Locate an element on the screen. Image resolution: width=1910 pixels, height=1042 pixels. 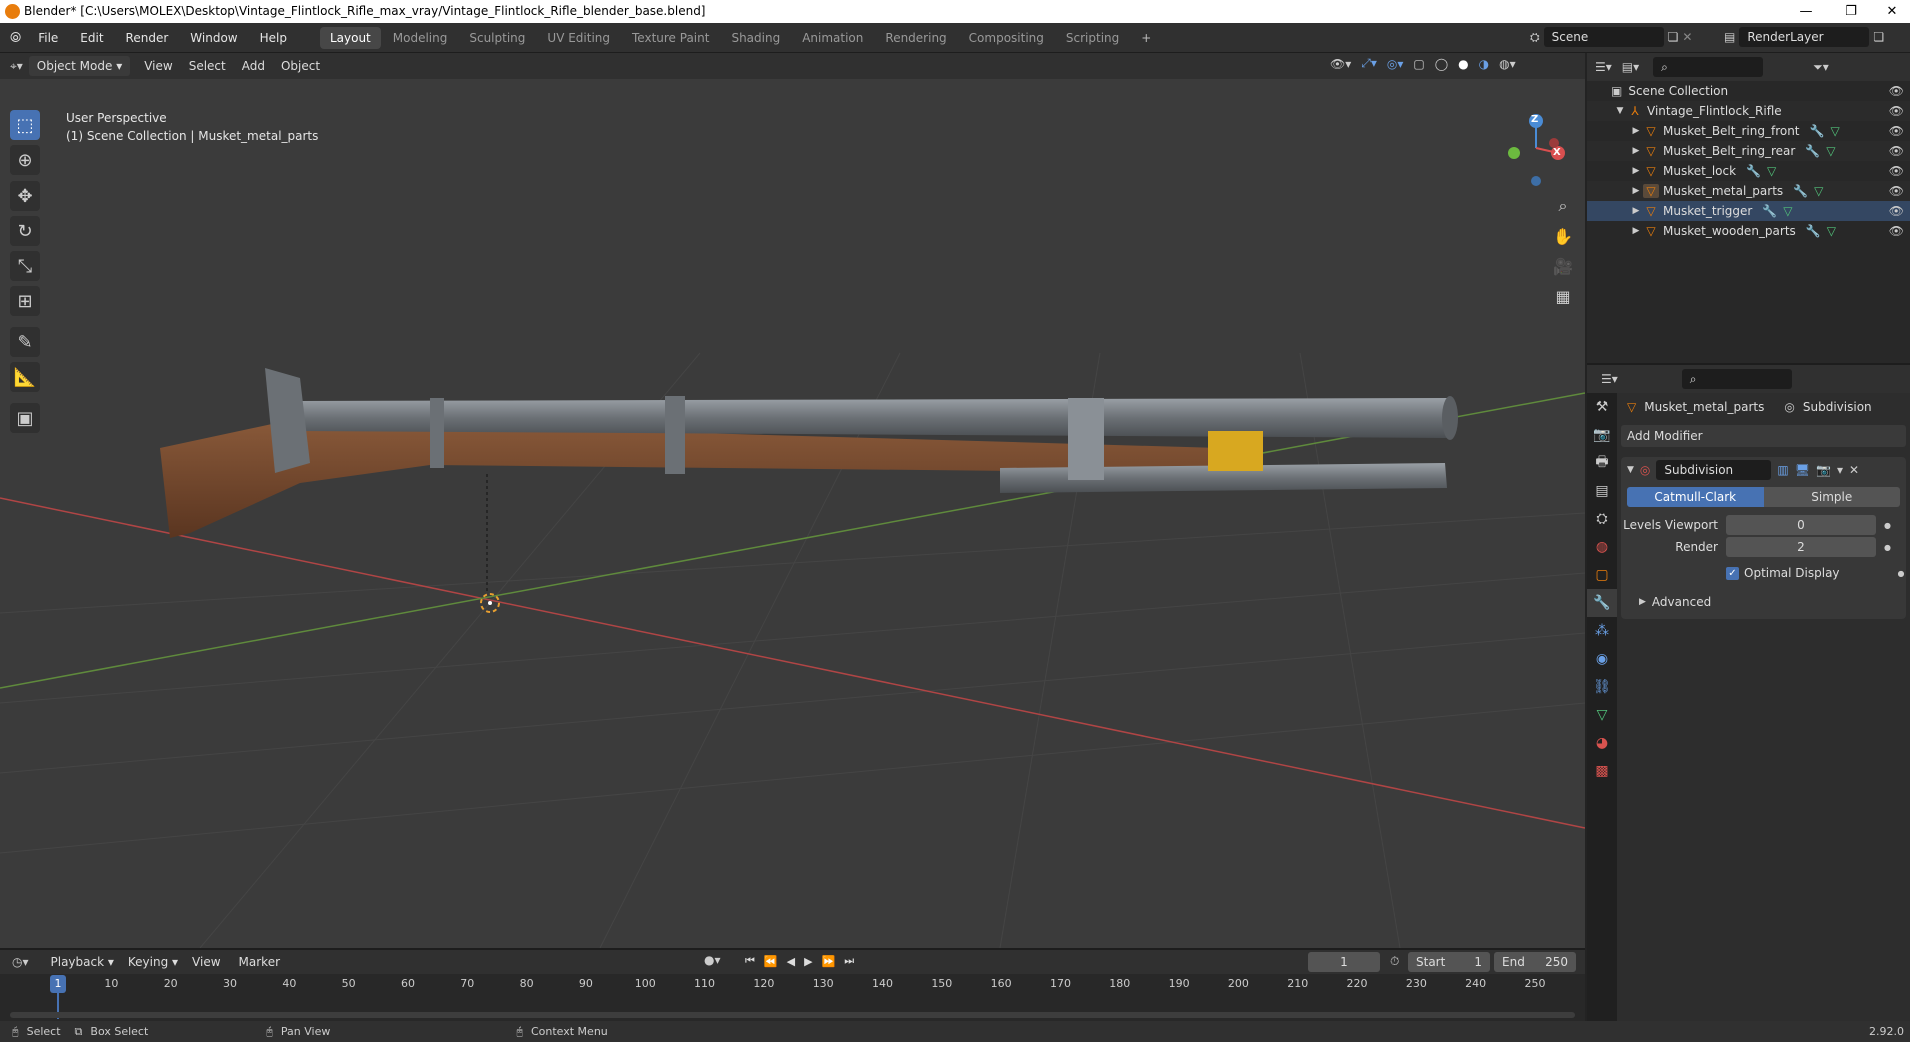
gizmo-toggle-icon: ⤢▾ is located at coordinates (1369, 63).